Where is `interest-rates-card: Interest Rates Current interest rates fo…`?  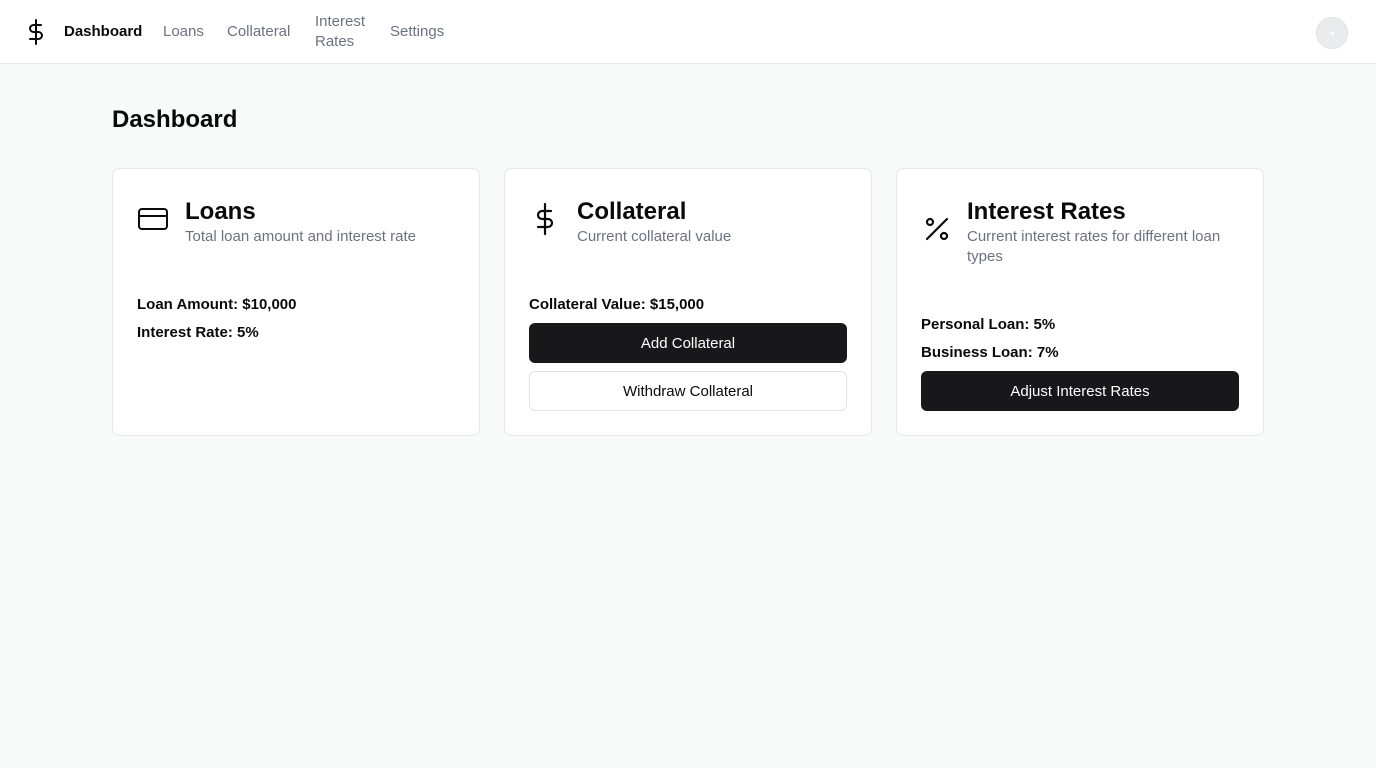
interest-rates-card: Interest Rates Current interest rates fo… is located at coordinates (1080, 302).